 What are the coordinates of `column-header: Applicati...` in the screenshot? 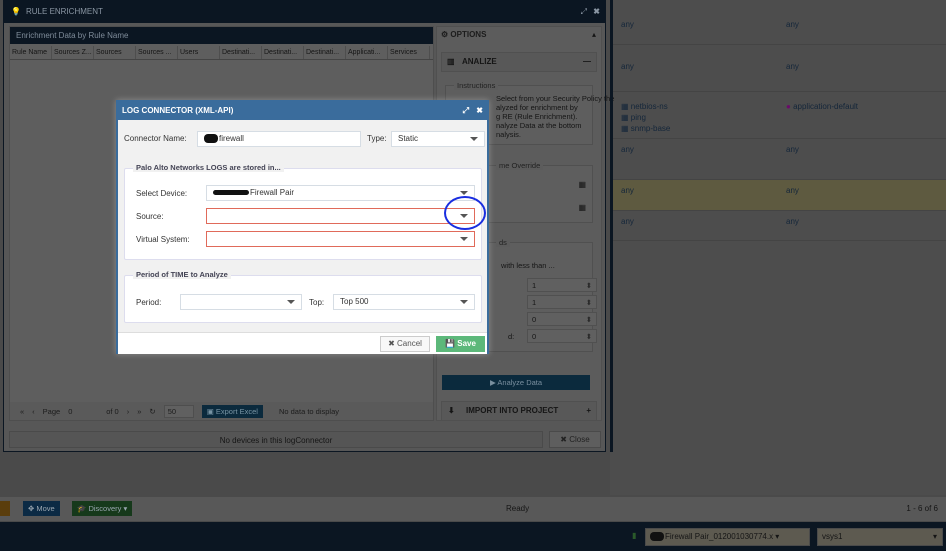 It's located at (367, 52).